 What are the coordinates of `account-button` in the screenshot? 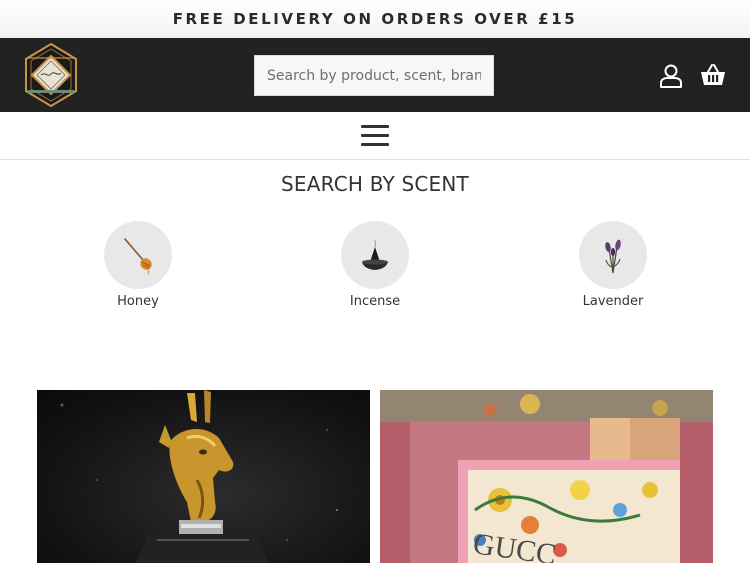 It's located at (671, 76).